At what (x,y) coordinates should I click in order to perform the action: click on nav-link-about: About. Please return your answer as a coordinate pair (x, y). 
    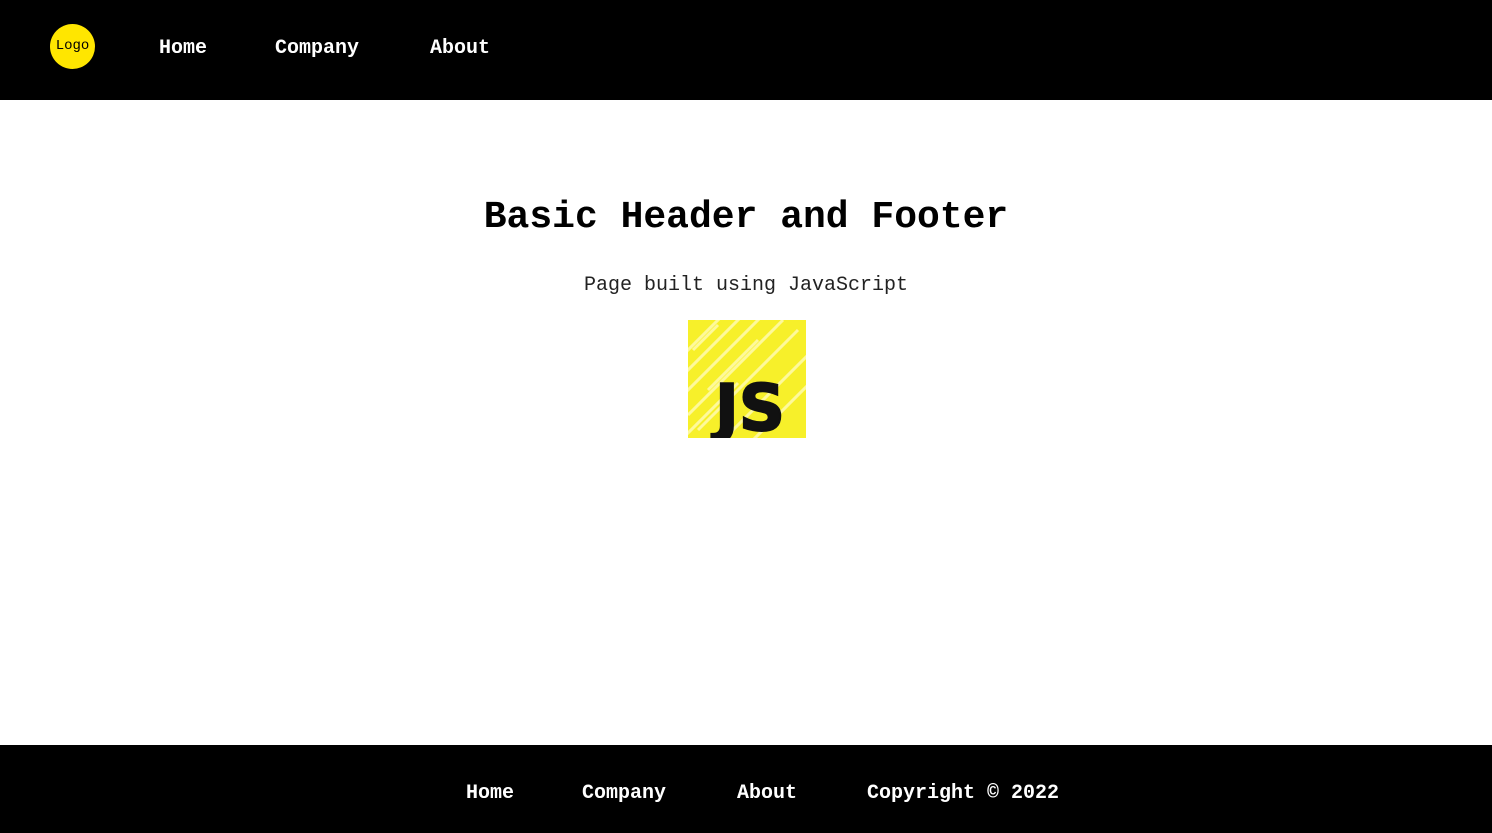
    Looking at the image, I should click on (460, 49).